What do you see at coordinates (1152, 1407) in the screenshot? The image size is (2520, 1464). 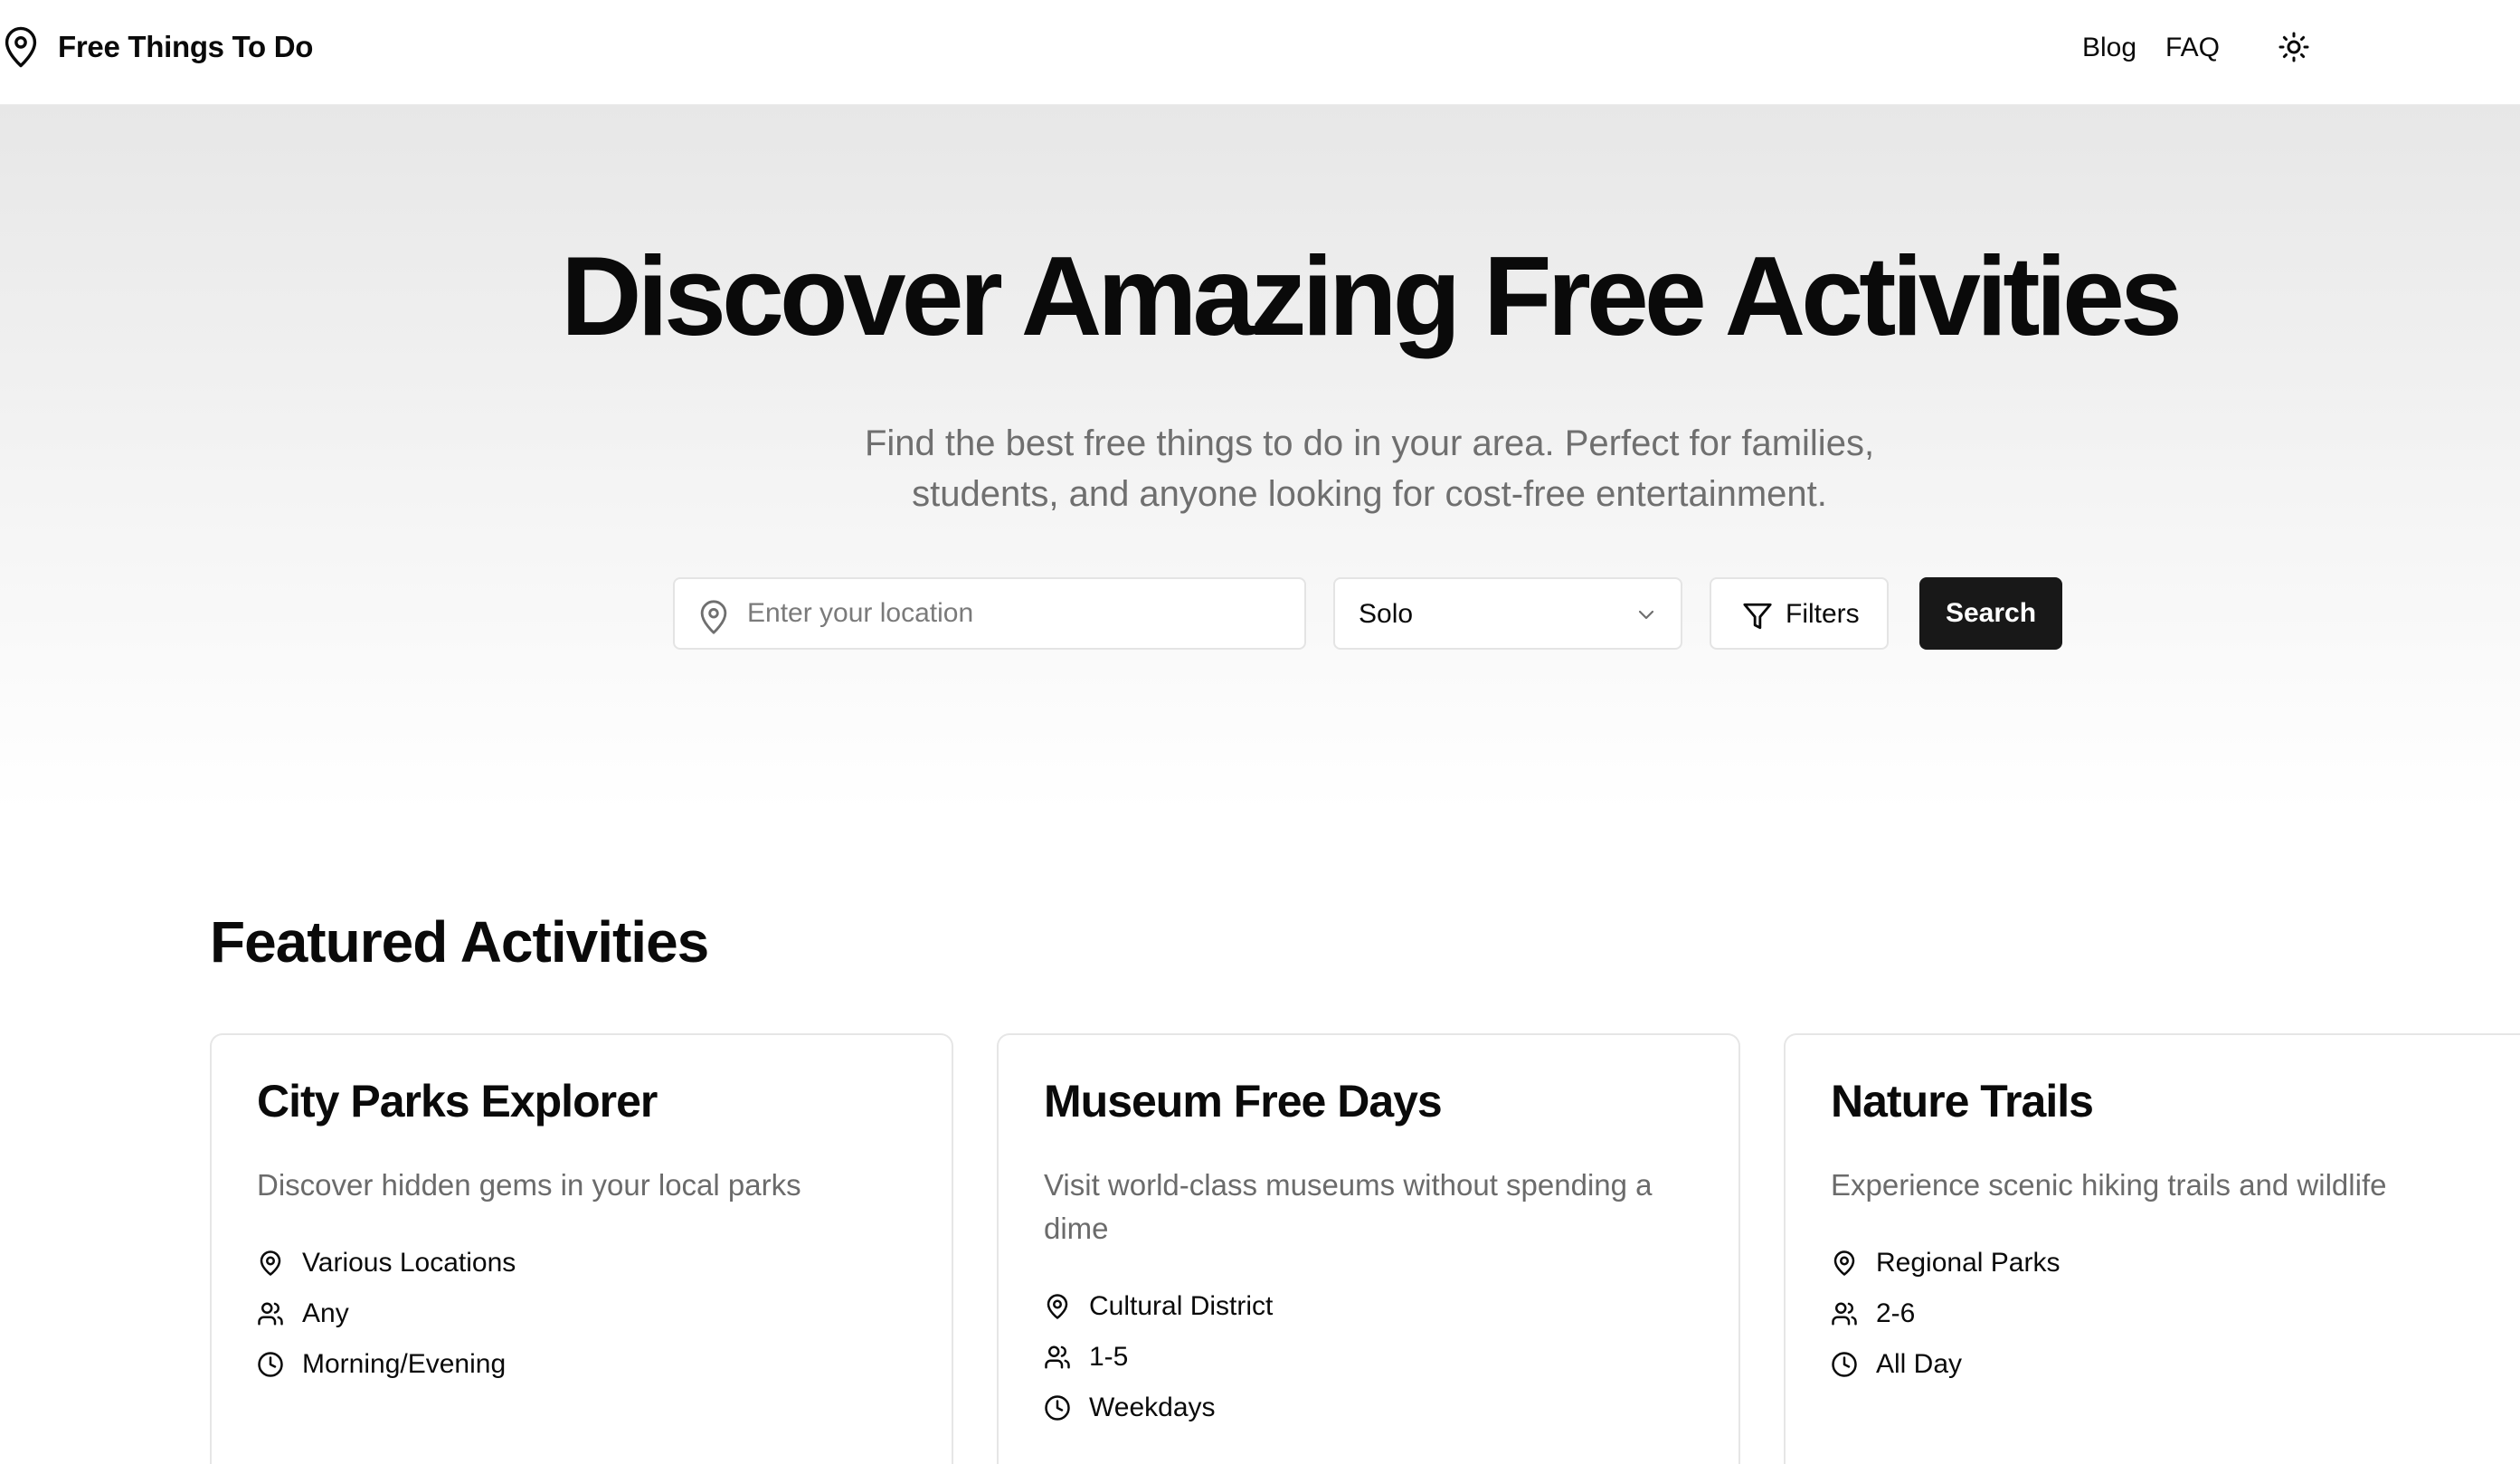 I see `card-time: Weekdays` at bounding box center [1152, 1407].